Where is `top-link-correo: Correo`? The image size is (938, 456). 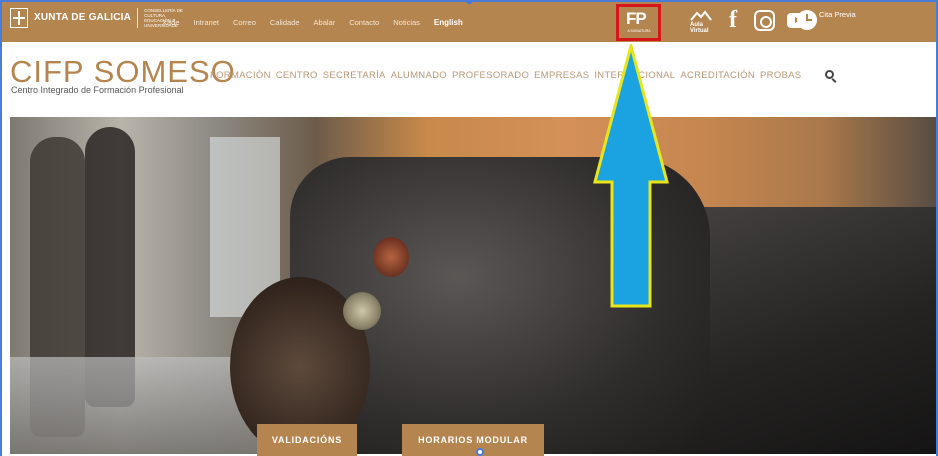
top-link-correo: Correo is located at coordinates (244, 22).